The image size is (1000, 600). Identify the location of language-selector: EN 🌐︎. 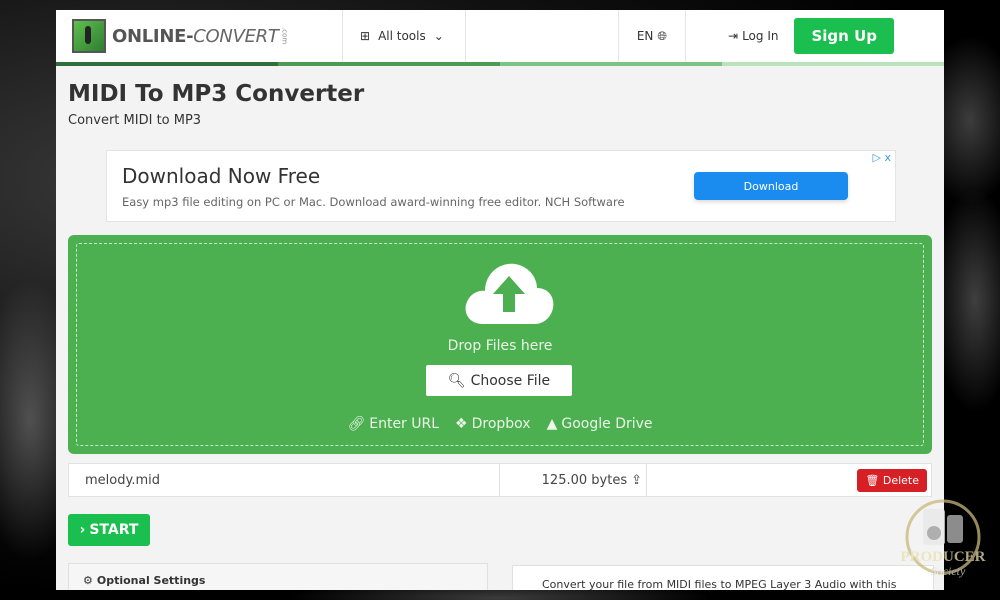
(653, 36).